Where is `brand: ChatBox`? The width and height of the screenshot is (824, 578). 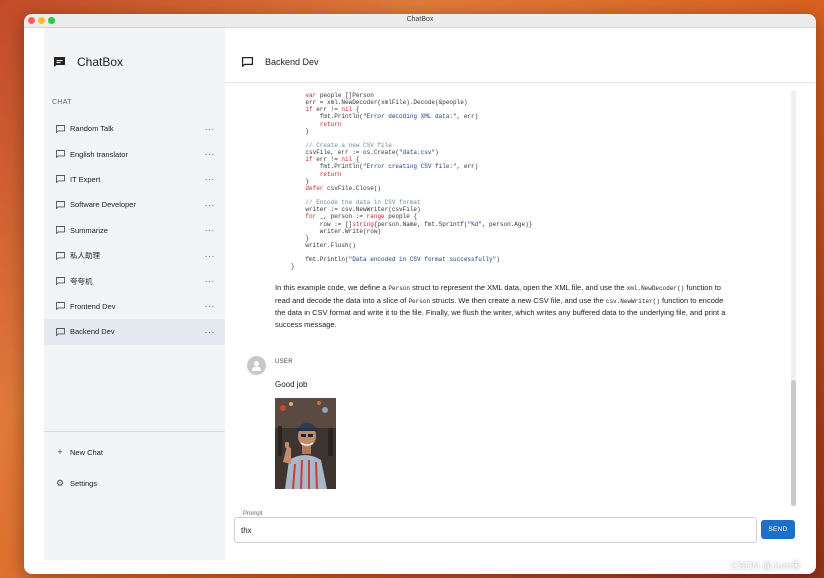
brand: ChatBox is located at coordinates (88, 62).